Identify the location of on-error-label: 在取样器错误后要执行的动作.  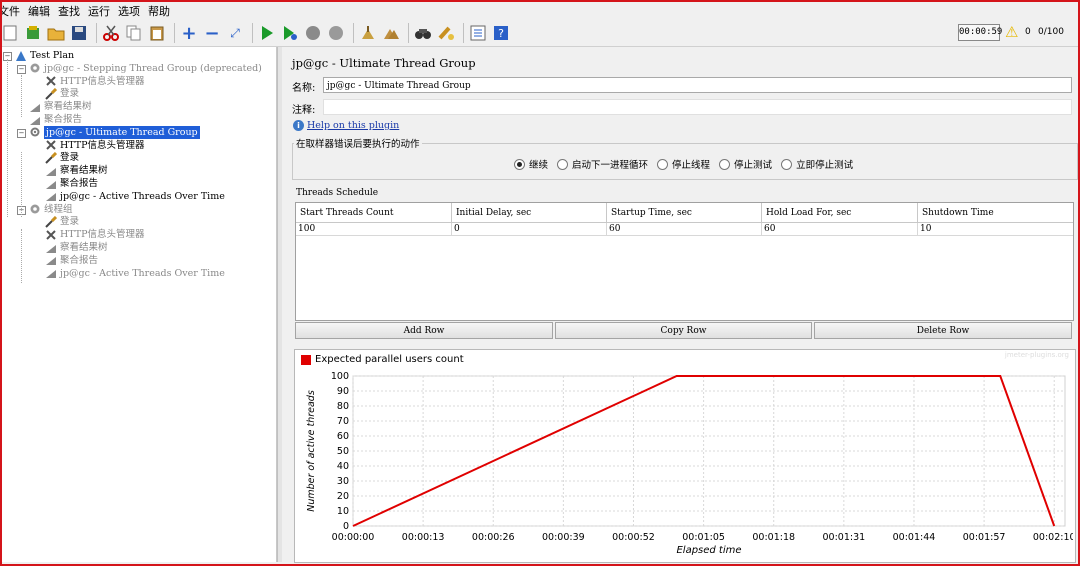
(358, 143).